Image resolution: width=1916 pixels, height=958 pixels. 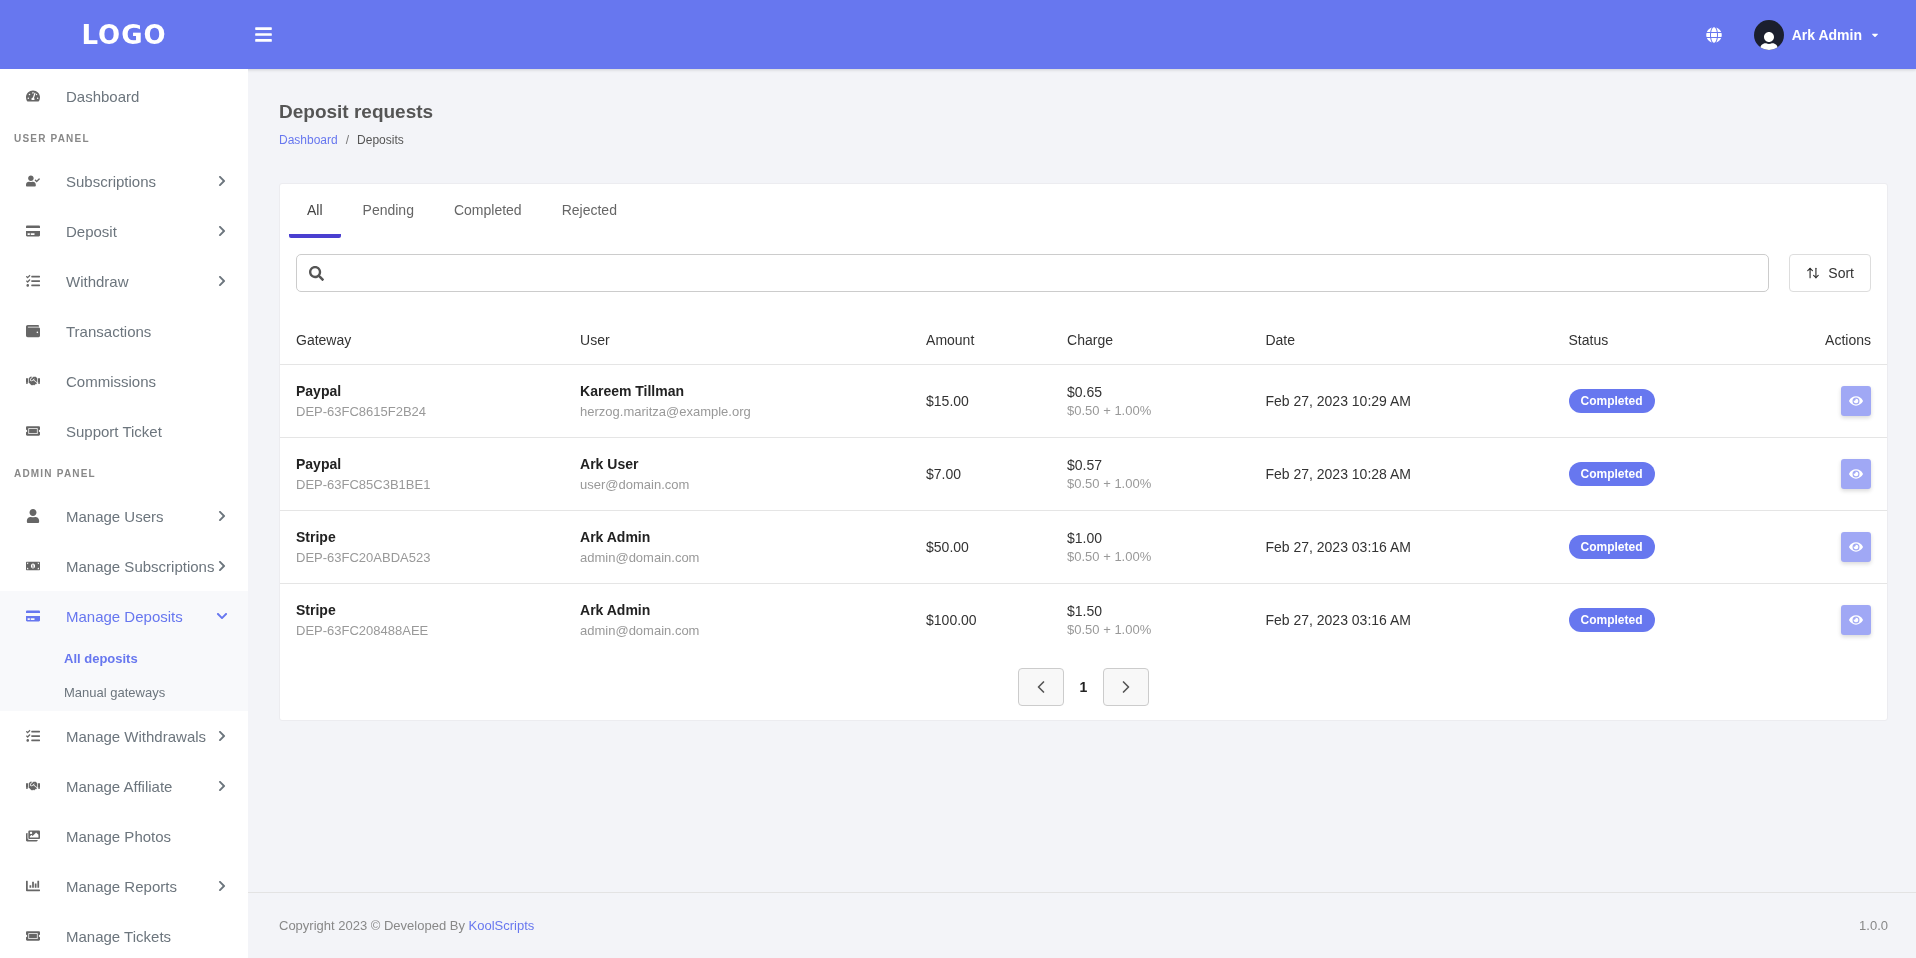 I want to click on amount: $15.00, so click(x=948, y=401).